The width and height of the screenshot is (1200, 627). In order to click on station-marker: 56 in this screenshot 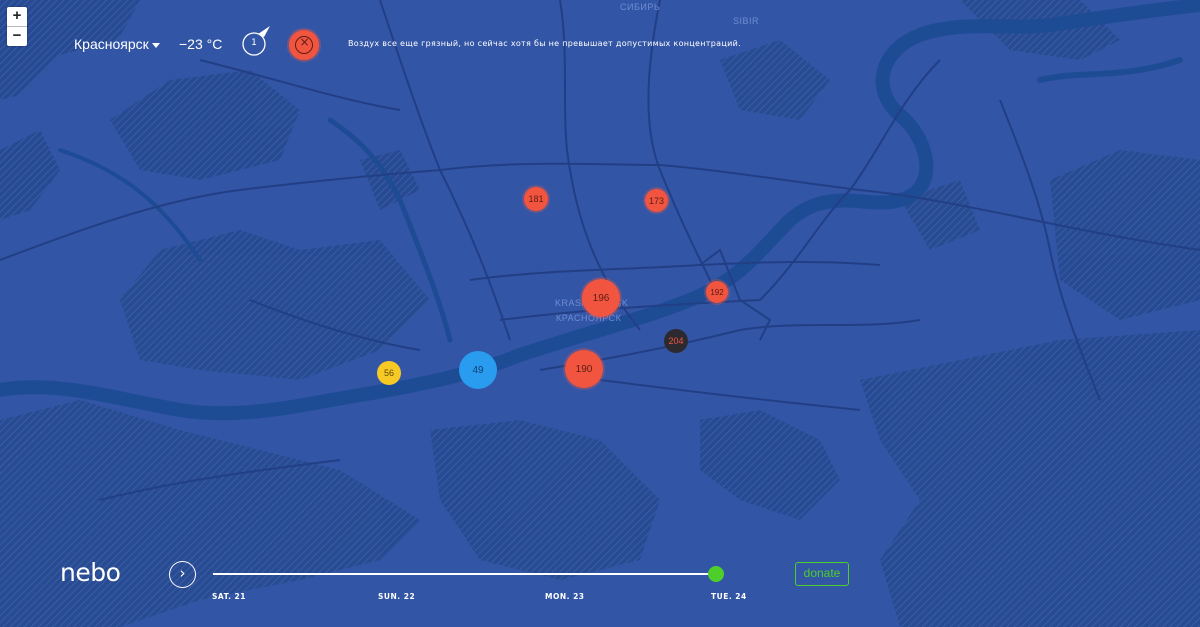, I will do `click(389, 373)`.